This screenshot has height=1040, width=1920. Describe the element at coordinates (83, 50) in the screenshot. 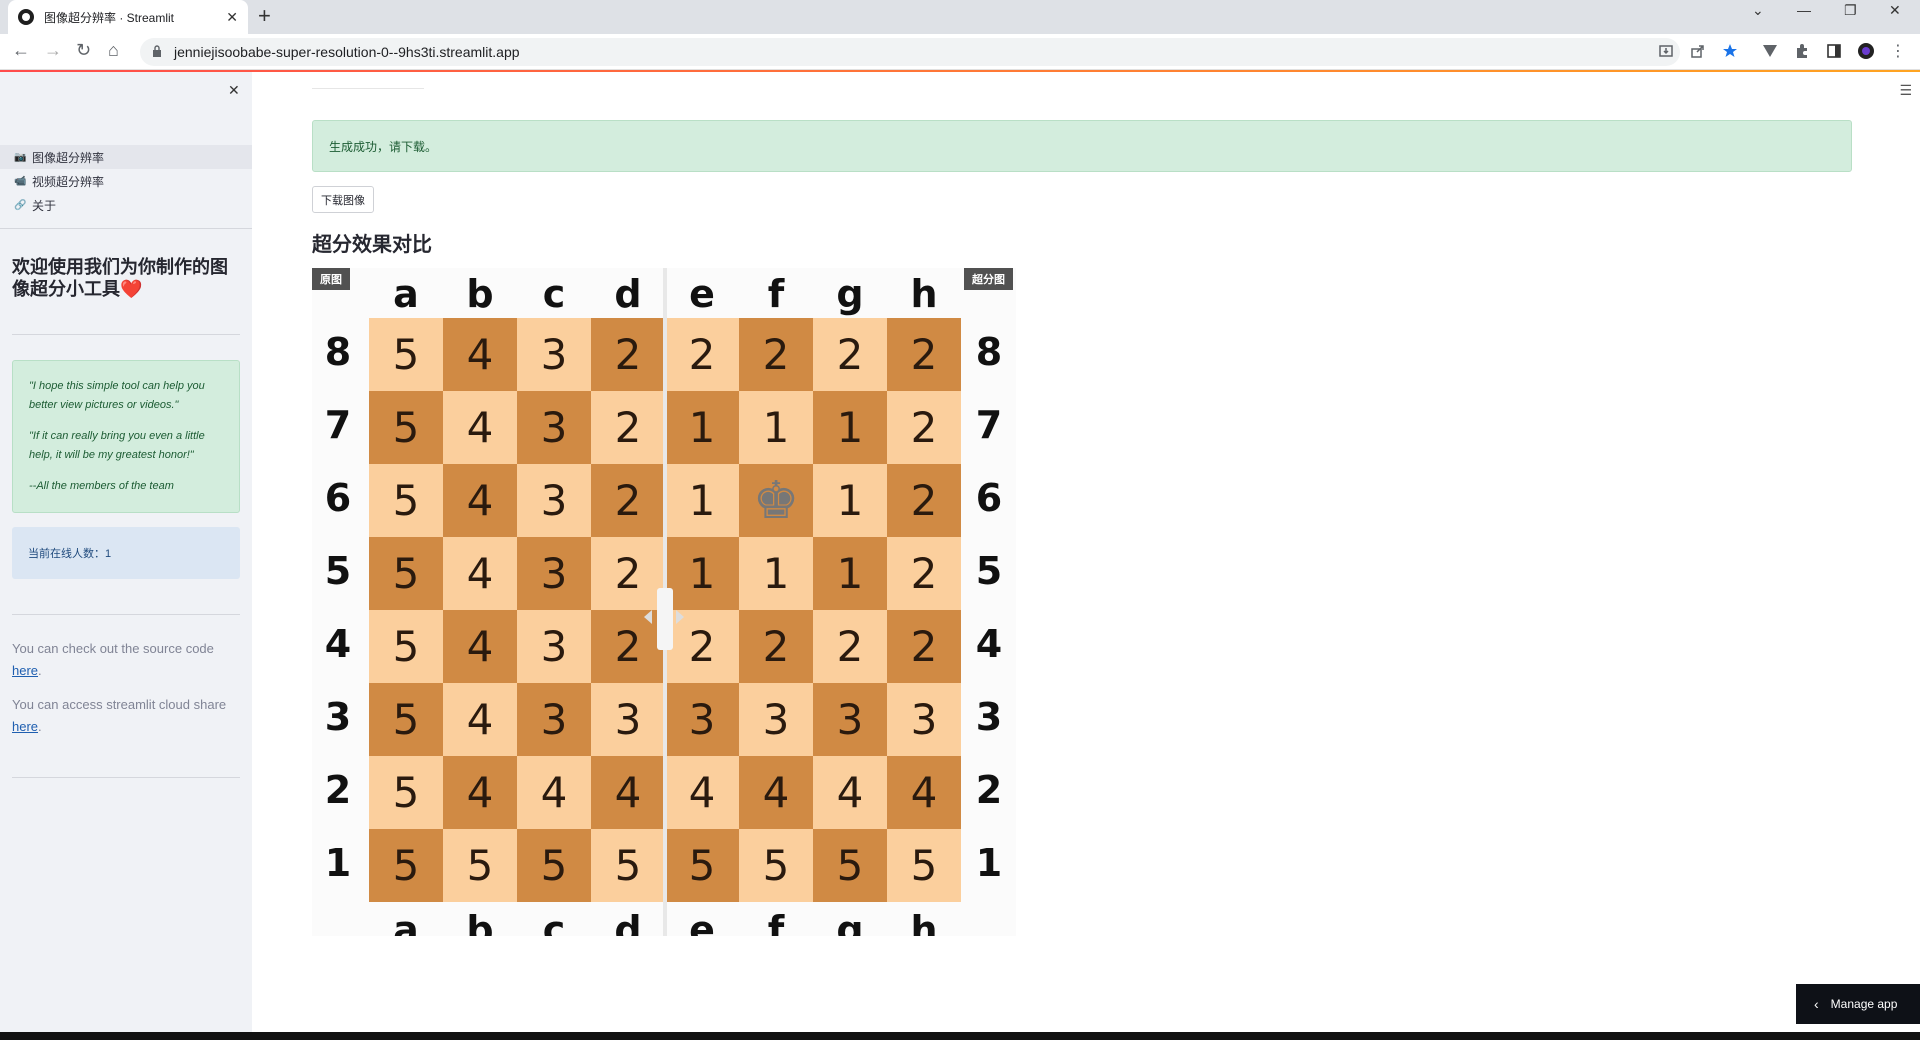

I see `reload-icon: ↻` at that location.